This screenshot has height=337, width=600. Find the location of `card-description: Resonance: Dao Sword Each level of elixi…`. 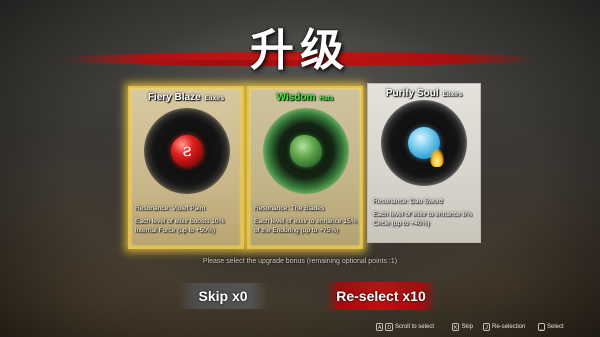

card-description: Resonance: Dao Sword Each level of elixi… is located at coordinates (424, 212).